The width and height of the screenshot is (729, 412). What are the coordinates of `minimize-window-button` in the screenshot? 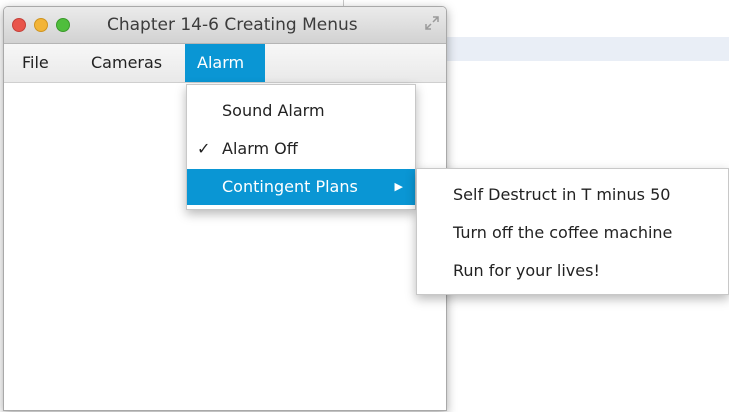 It's located at (41, 25).